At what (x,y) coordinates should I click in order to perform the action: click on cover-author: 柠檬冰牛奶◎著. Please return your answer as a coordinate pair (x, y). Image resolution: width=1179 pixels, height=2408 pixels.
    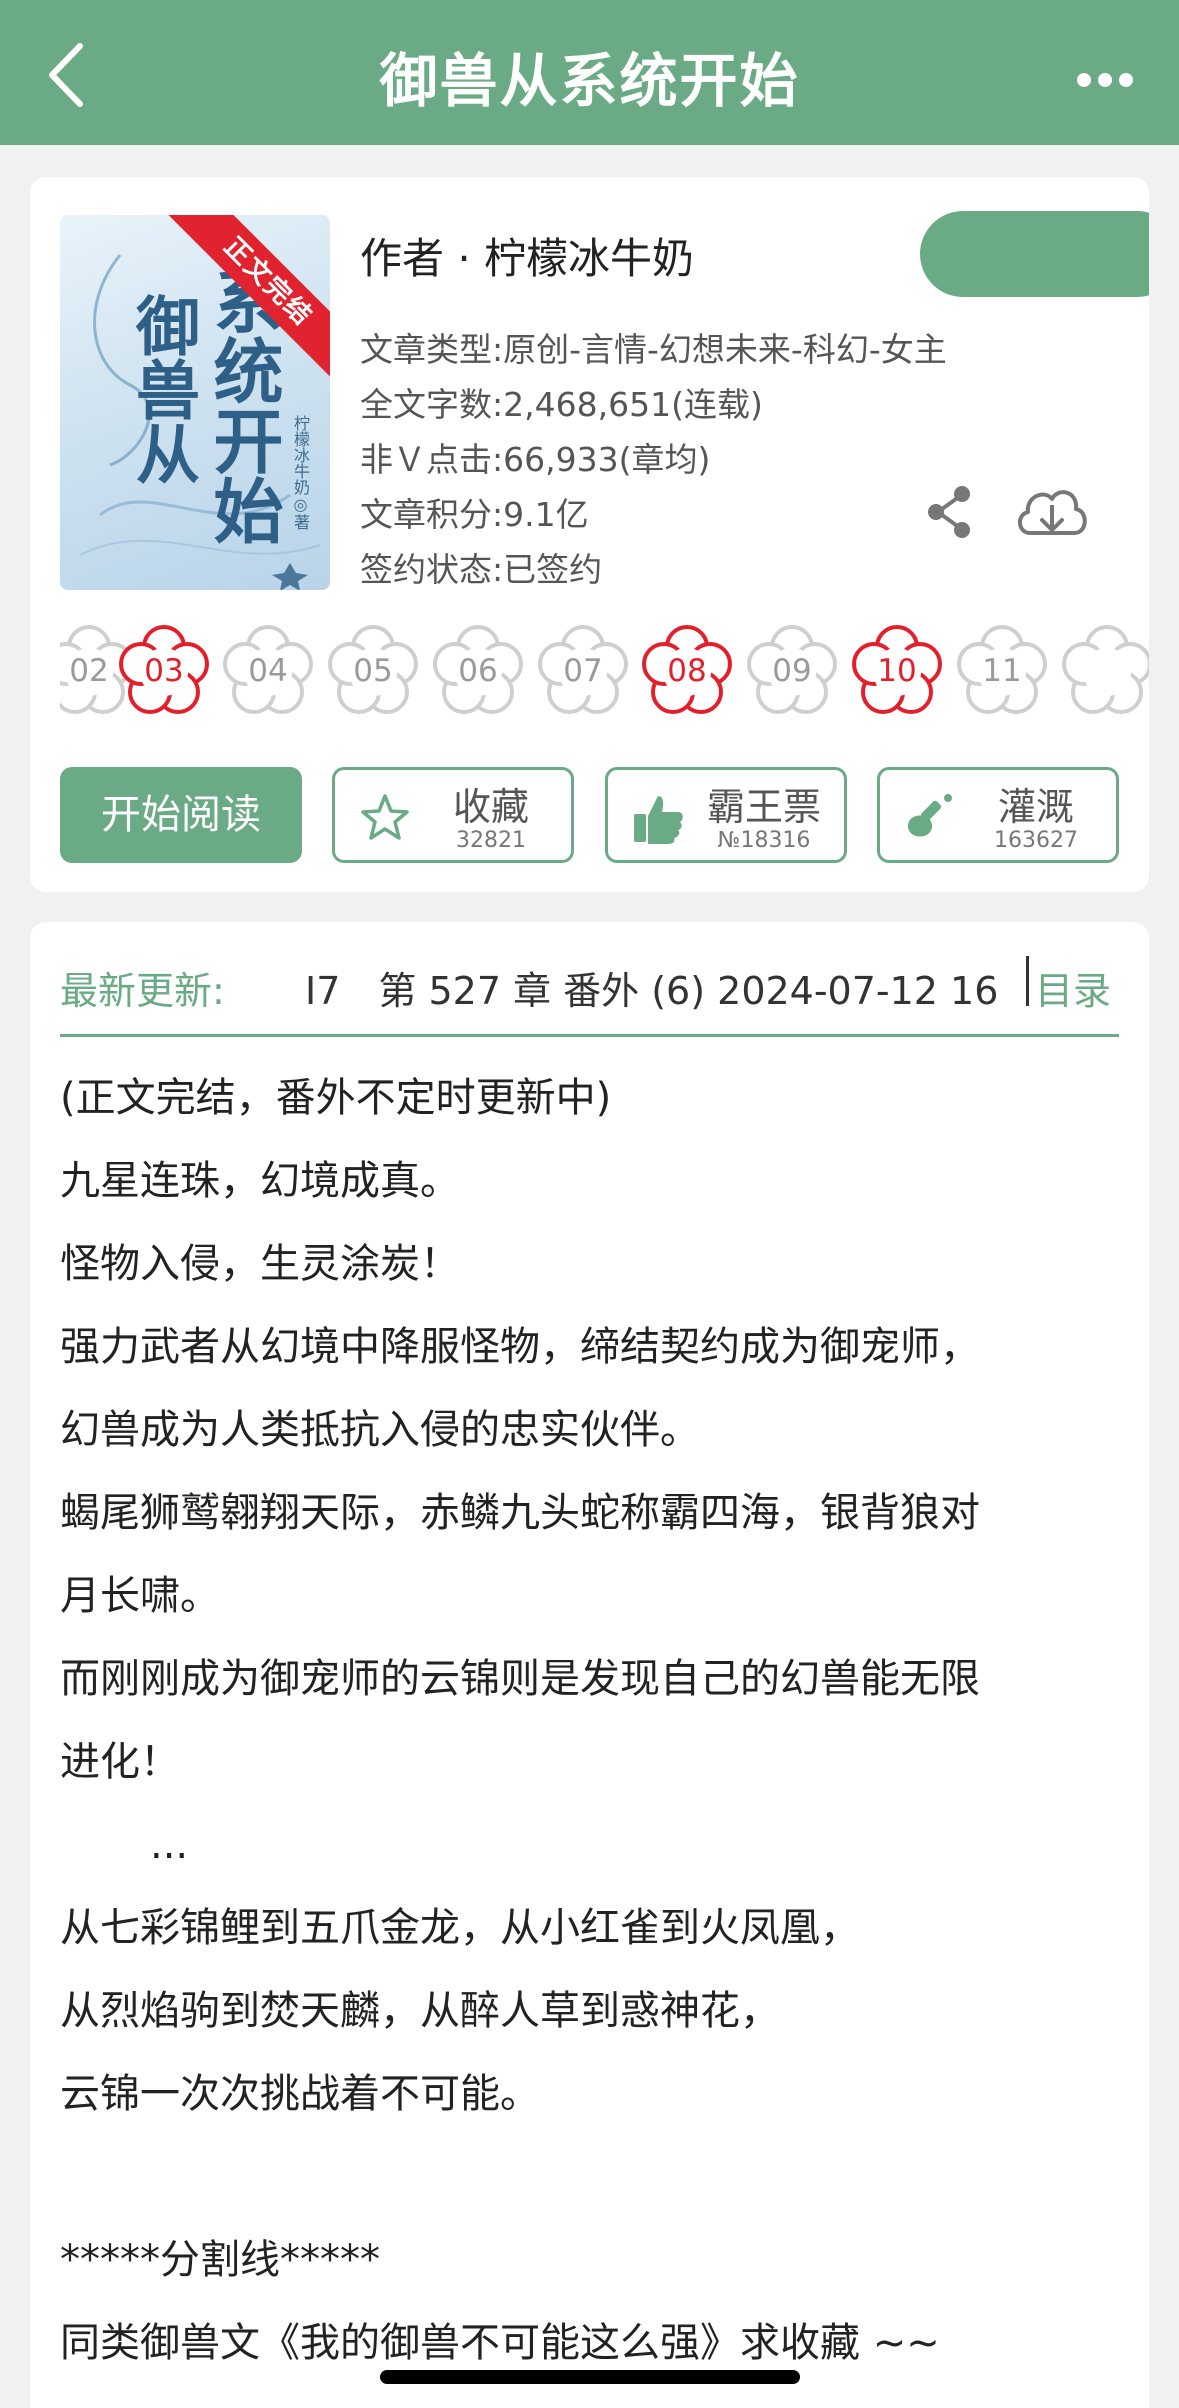
    Looking at the image, I should click on (300, 472).